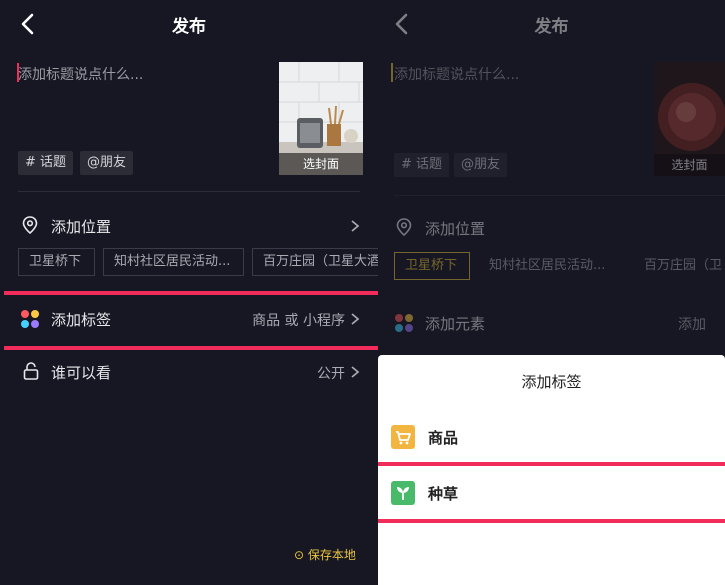 Image resolution: width=725 pixels, height=585 pixels. Describe the element at coordinates (443, 438) in the screenshot. I see `goods-label: 商品` at that location.